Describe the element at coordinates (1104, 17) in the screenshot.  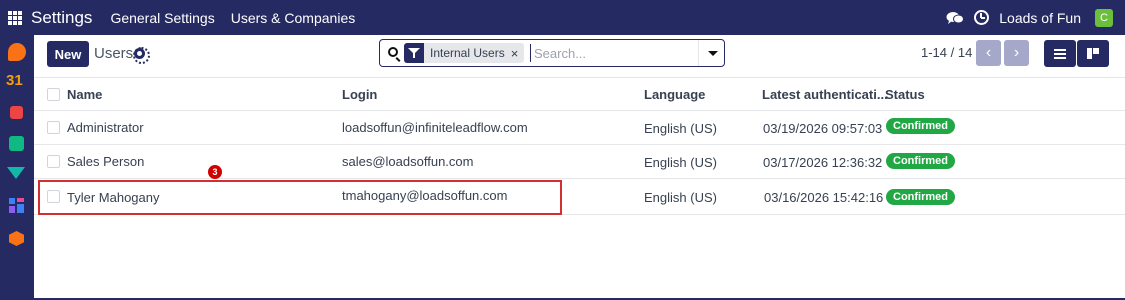
I see `avatar: C` at that location.